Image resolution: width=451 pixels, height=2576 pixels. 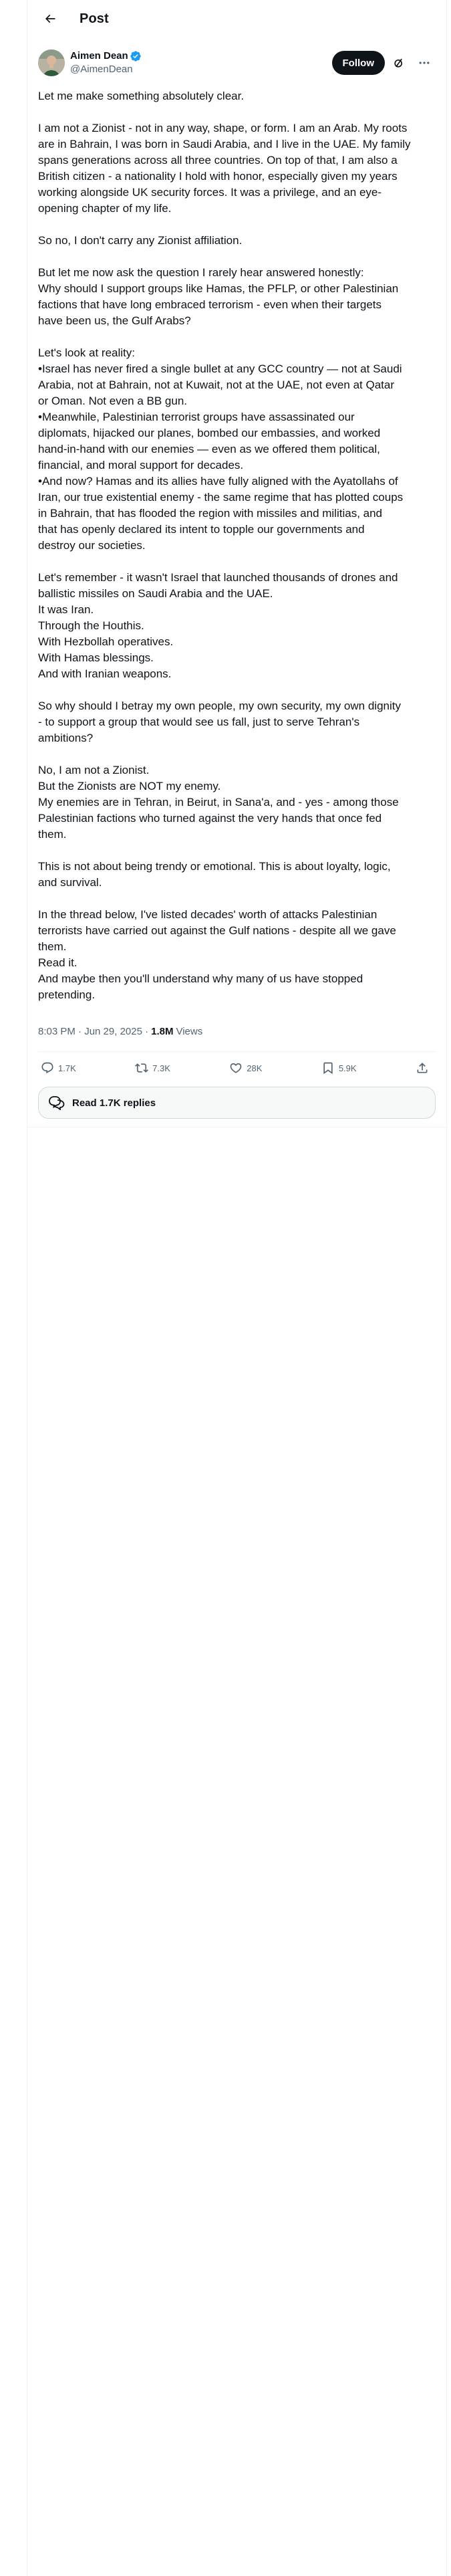 I want to click on post-meta: 8:03 PM · Jun 29, 2025 · 1.8M Views, so click(x=236, y=1031).